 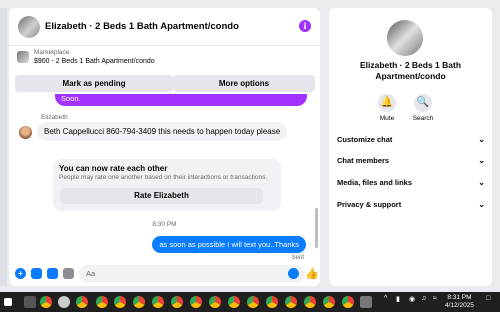 I want to click on speaker-icon: ♫, so click(x=423, y=298).